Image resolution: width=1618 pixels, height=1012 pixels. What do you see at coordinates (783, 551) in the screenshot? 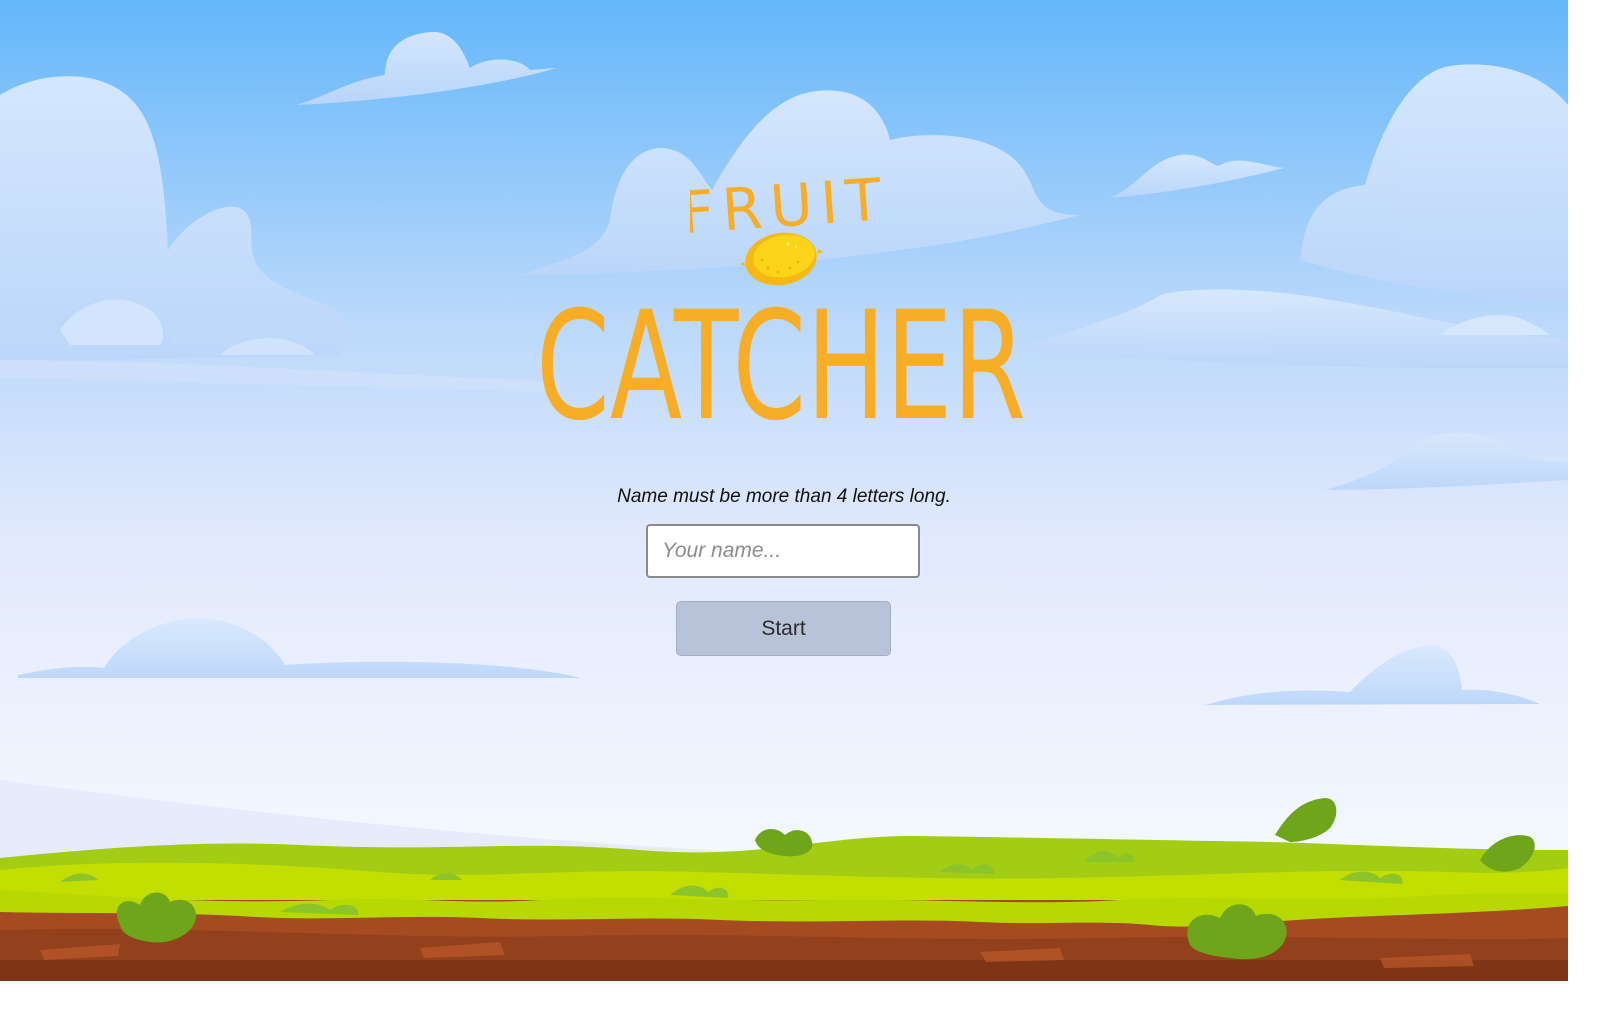
I see `name-input` at bounding box center [783, 551].